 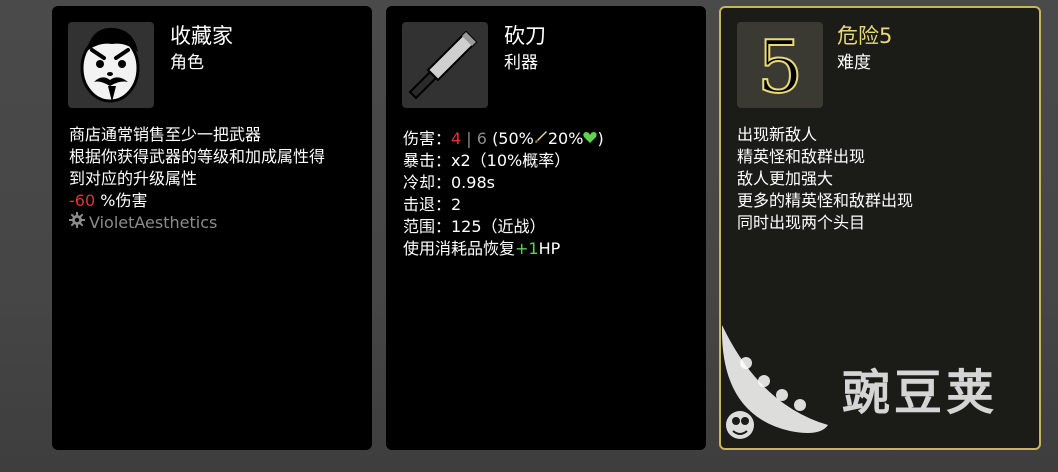 What do you see at coordinates (111, 65) in the screenshot?
I see `collector-portrait-icon` at bounding box center [111, 65].